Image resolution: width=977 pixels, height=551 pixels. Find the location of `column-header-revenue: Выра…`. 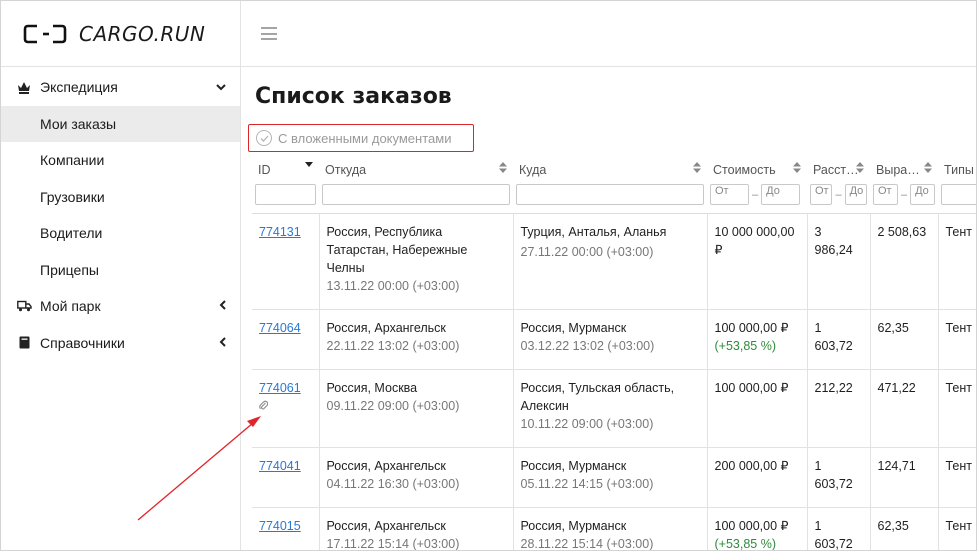

column-header-revenue: Выра… is located at coordinates (904, 168).